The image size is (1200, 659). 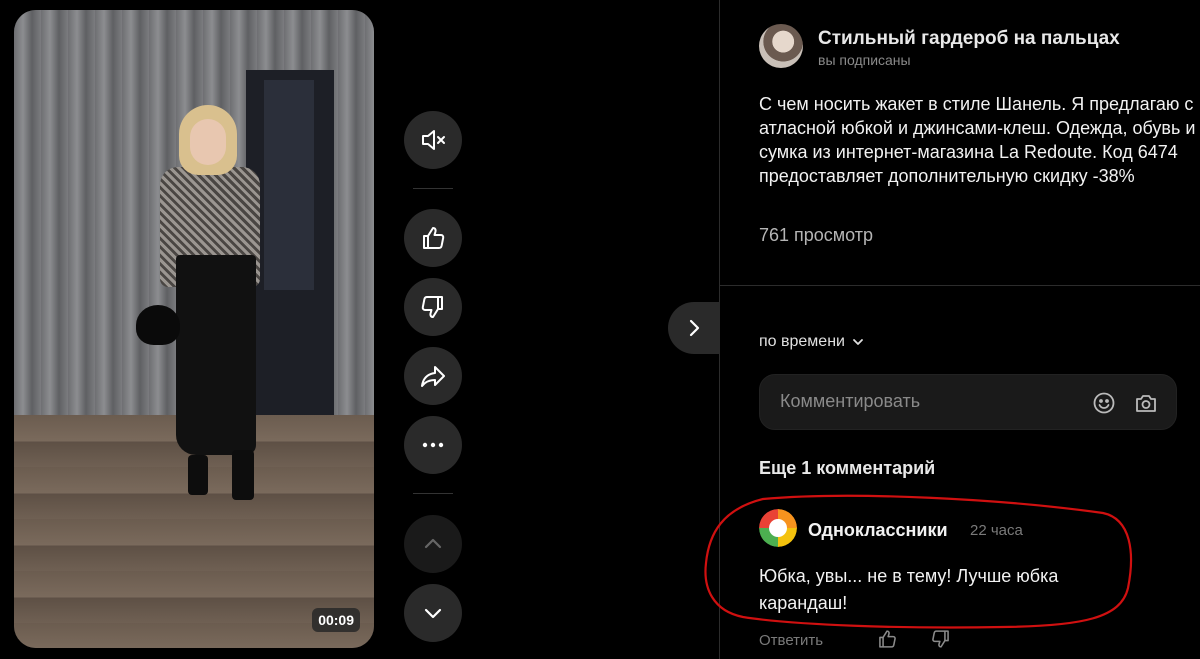 I want to click on volume-muted-icon, so click(x=433, y=140).